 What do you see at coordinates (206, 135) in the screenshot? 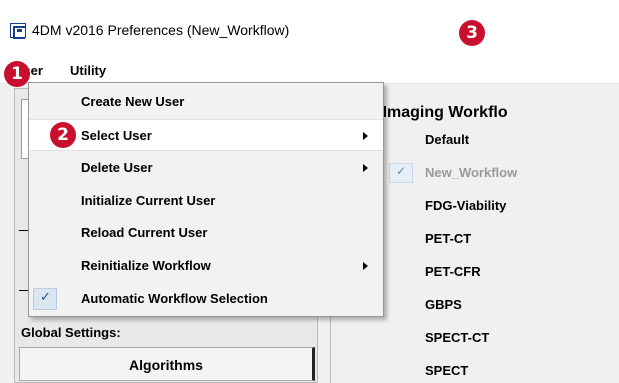
I see `menu-item-select-user: Select User` at bounding box center [206, 135].